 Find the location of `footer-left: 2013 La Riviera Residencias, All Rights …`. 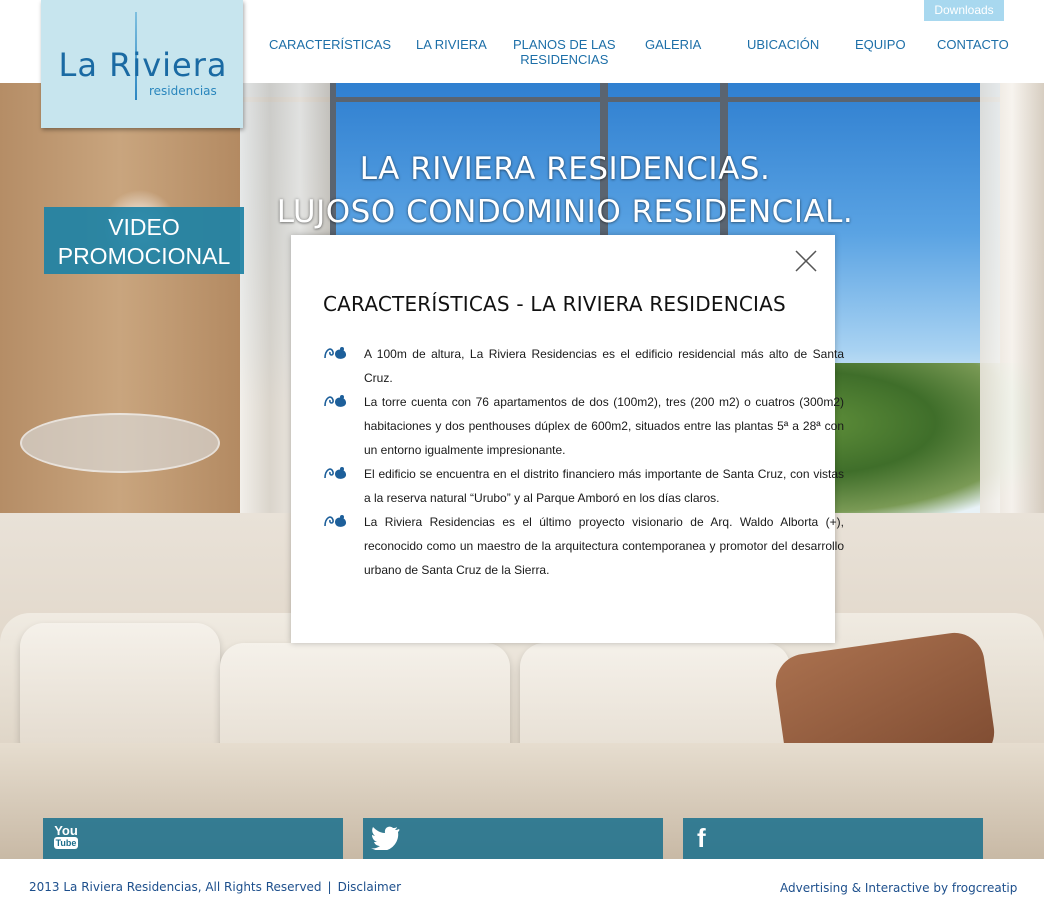

footer-left: 2013 La Riviera Residencias, All Rights … is located at coordinates (215, 887).